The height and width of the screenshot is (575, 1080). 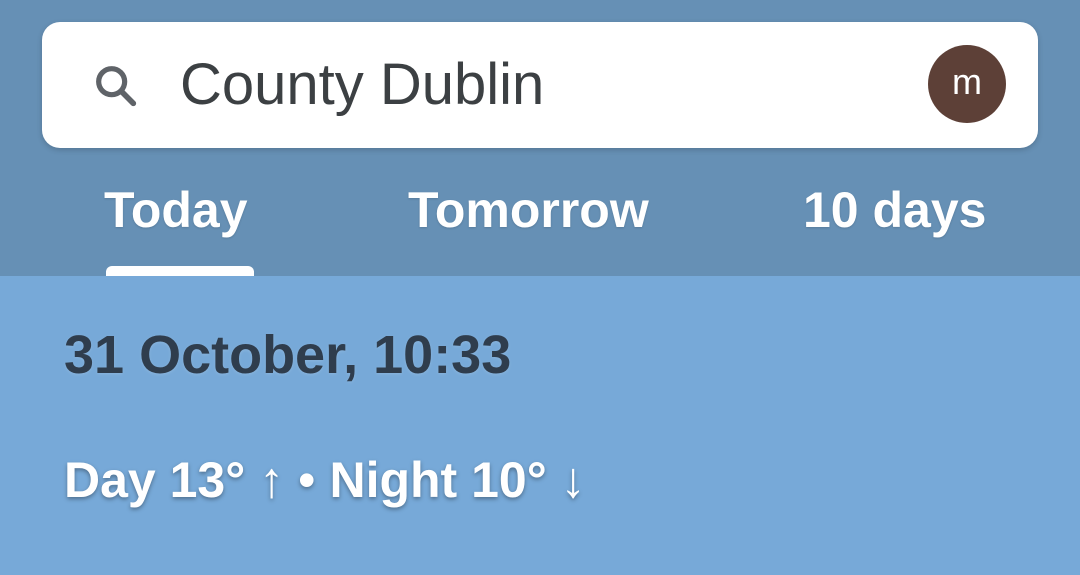 What do you see at coordinates (176, 210) in the screenshot?
I see `tab-today: Today` at bounding box center [176, 210].